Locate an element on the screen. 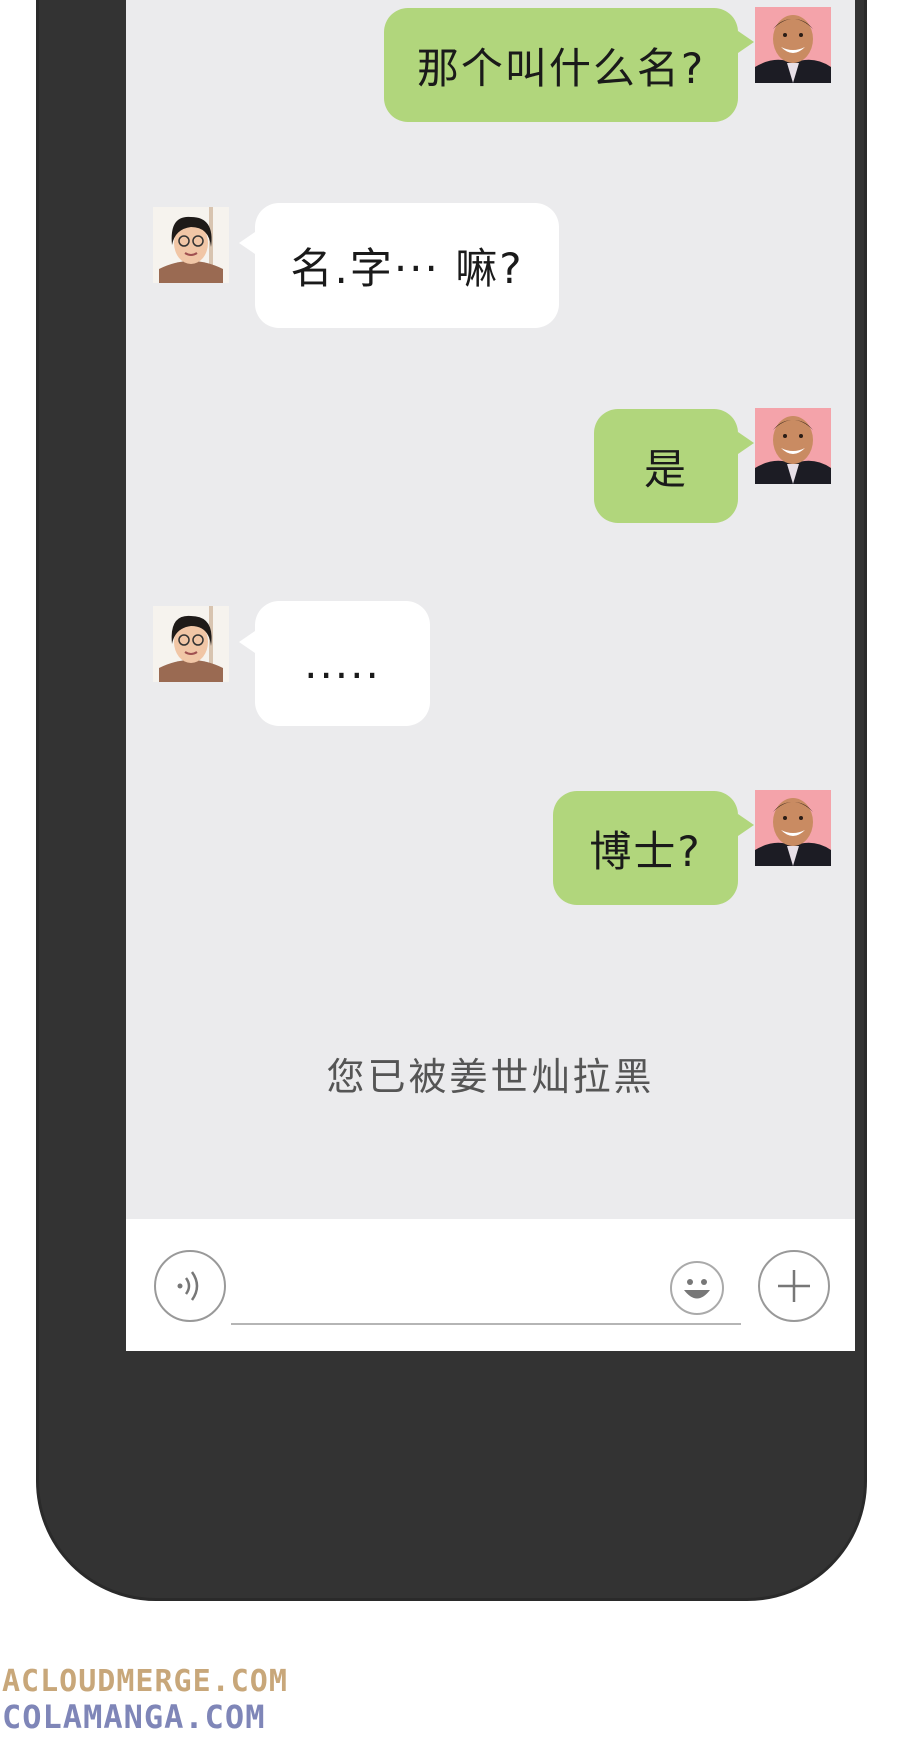 This screenshot has width=900, height=1741. message-bubble-incoming: 名.字··· 嘛? is located at coordinates (407, 265).